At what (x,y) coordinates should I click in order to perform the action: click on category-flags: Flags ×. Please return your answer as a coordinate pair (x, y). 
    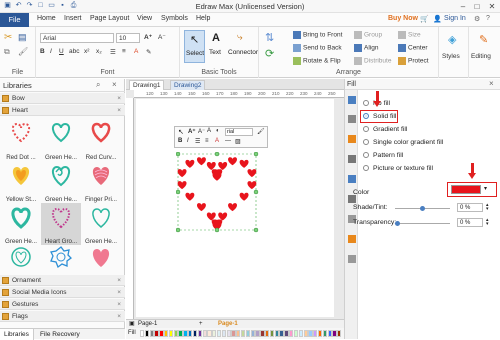
    Looking at the image, I should click on (62, 316).